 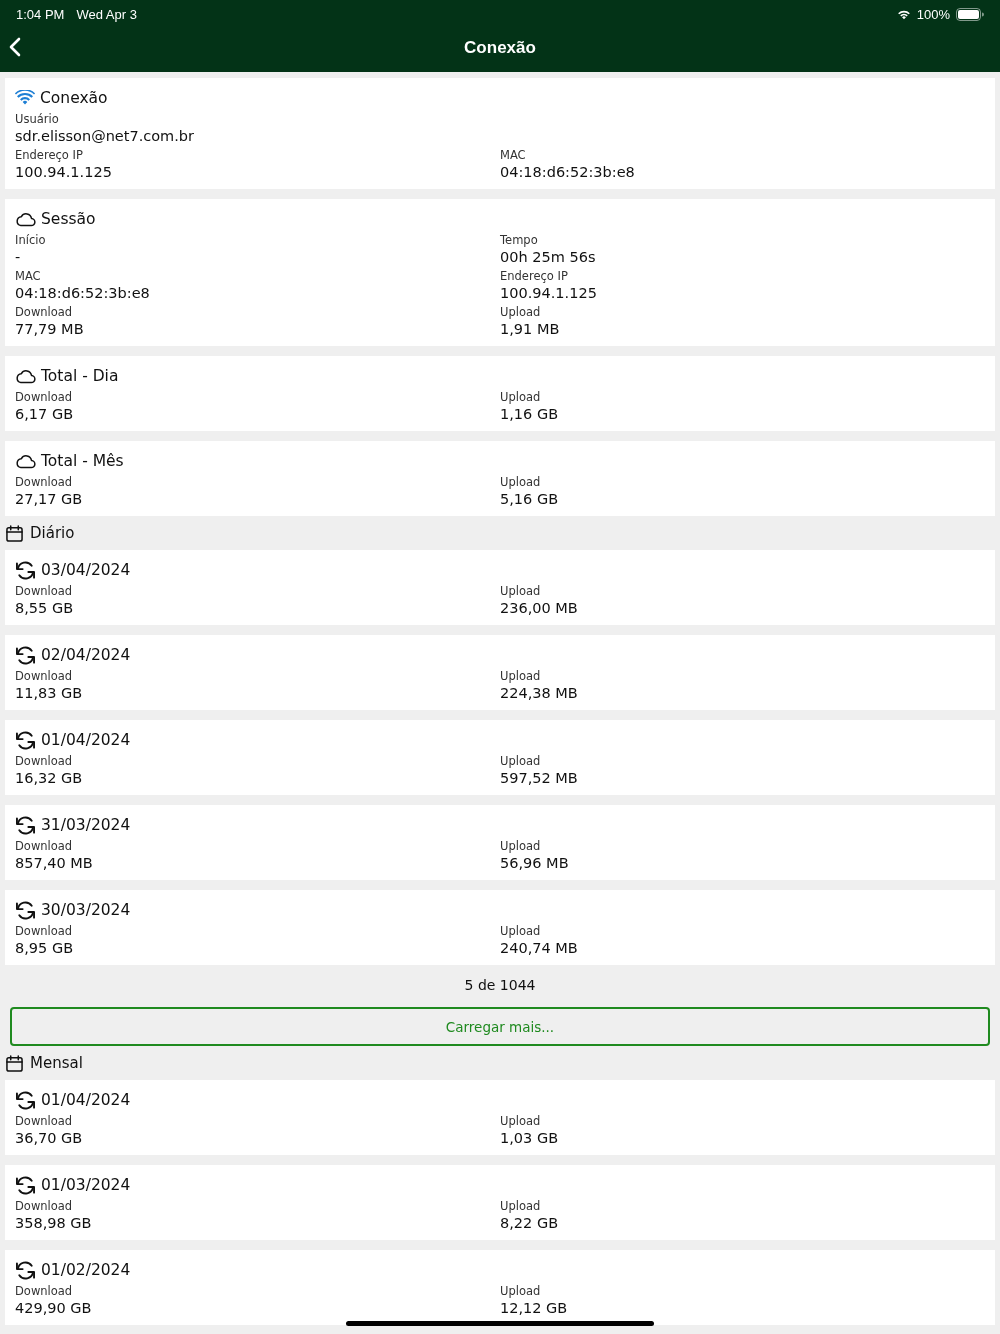 I want to click on card-title: 02/04/2024, so click(x=86, y=655).